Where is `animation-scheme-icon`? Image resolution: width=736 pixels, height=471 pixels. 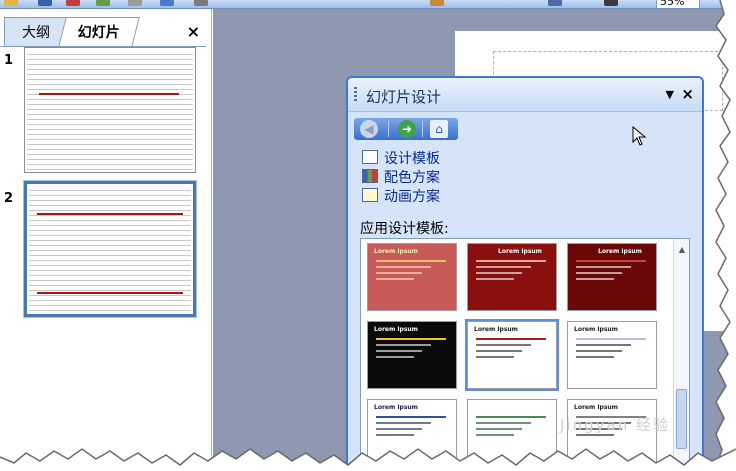 animation-scheme-icon is located at coordinates (370, 195).